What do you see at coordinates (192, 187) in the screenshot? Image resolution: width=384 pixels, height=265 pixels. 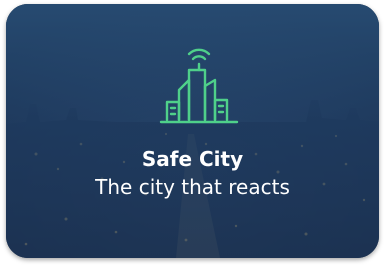 I see `card-subtitle: The city that reacts` at bounding box center [192, 187].